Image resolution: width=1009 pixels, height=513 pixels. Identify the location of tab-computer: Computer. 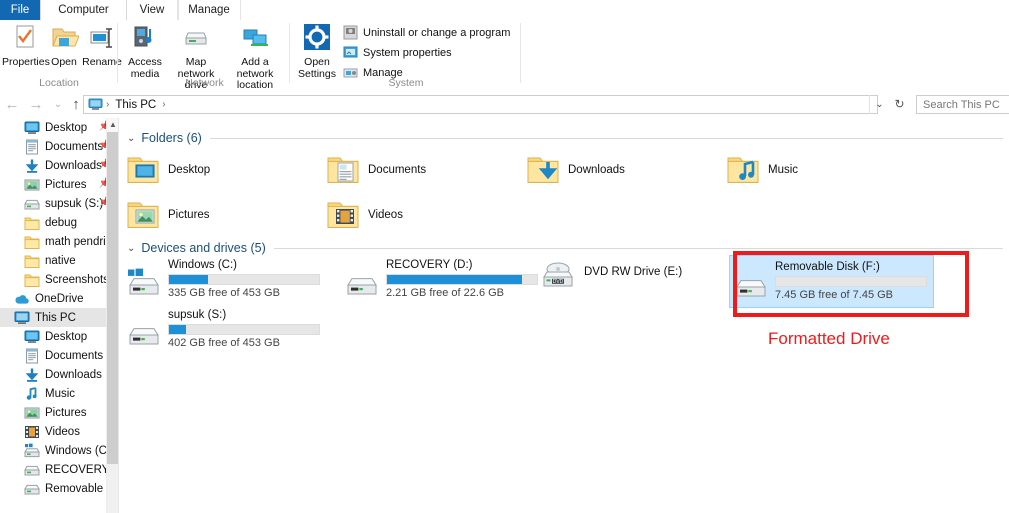
(83, 10).